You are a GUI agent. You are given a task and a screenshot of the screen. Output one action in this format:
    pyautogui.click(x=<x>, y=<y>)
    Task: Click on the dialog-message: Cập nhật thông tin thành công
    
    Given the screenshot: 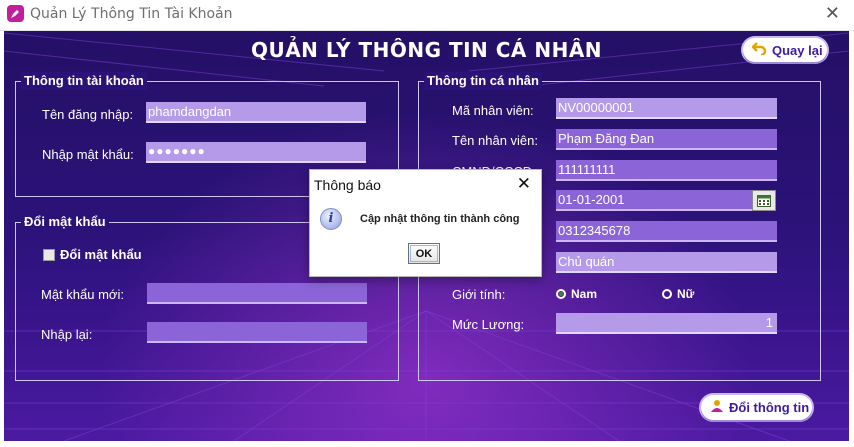 What is the action you would take?
    pyautogui.click(x=440, y=219)
    